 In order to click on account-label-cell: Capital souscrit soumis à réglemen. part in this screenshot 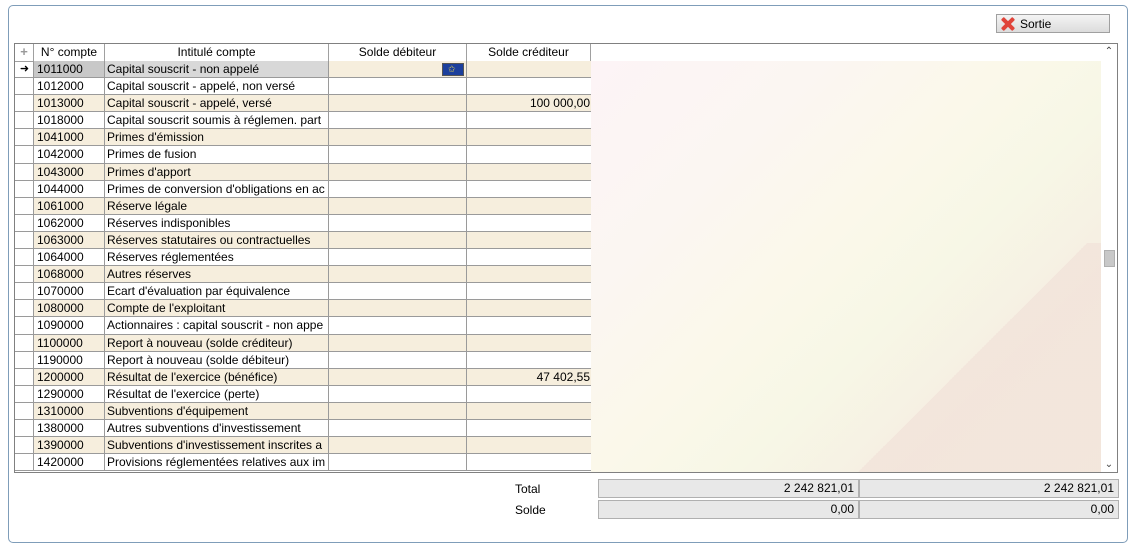, I will do `click(217, 120)`.